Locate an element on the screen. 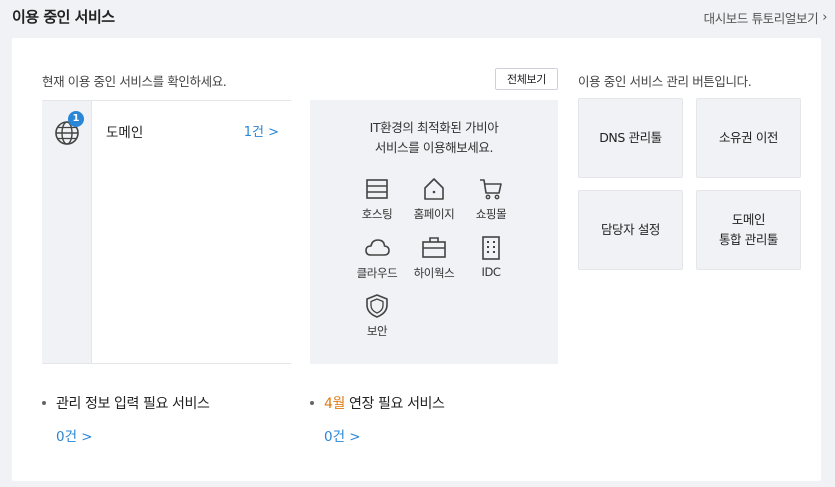  renewal-required-title: 4월 연장 필요 서비스 is located at coordinates (377, 403).